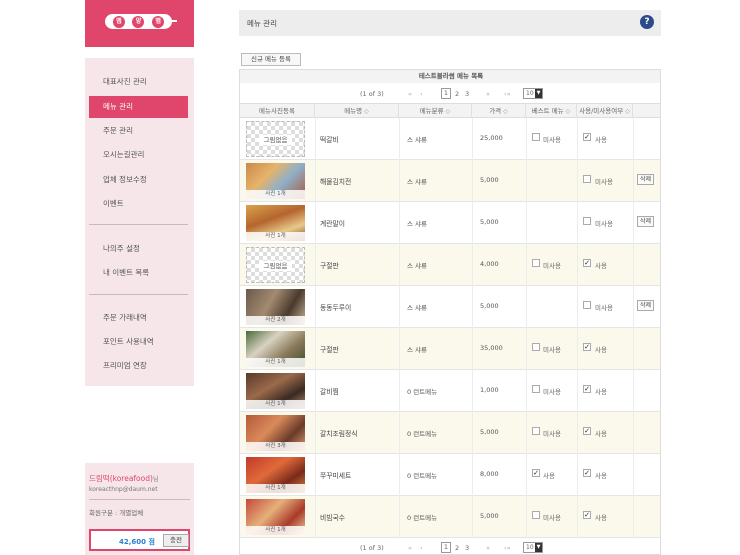 Image resolution: width=740 pixels, height=555 pixels. What do you see at coordinates (332, 517) in the screenshot?
I see `menu-name: 비빔국수` at bounding box center [332, 517].